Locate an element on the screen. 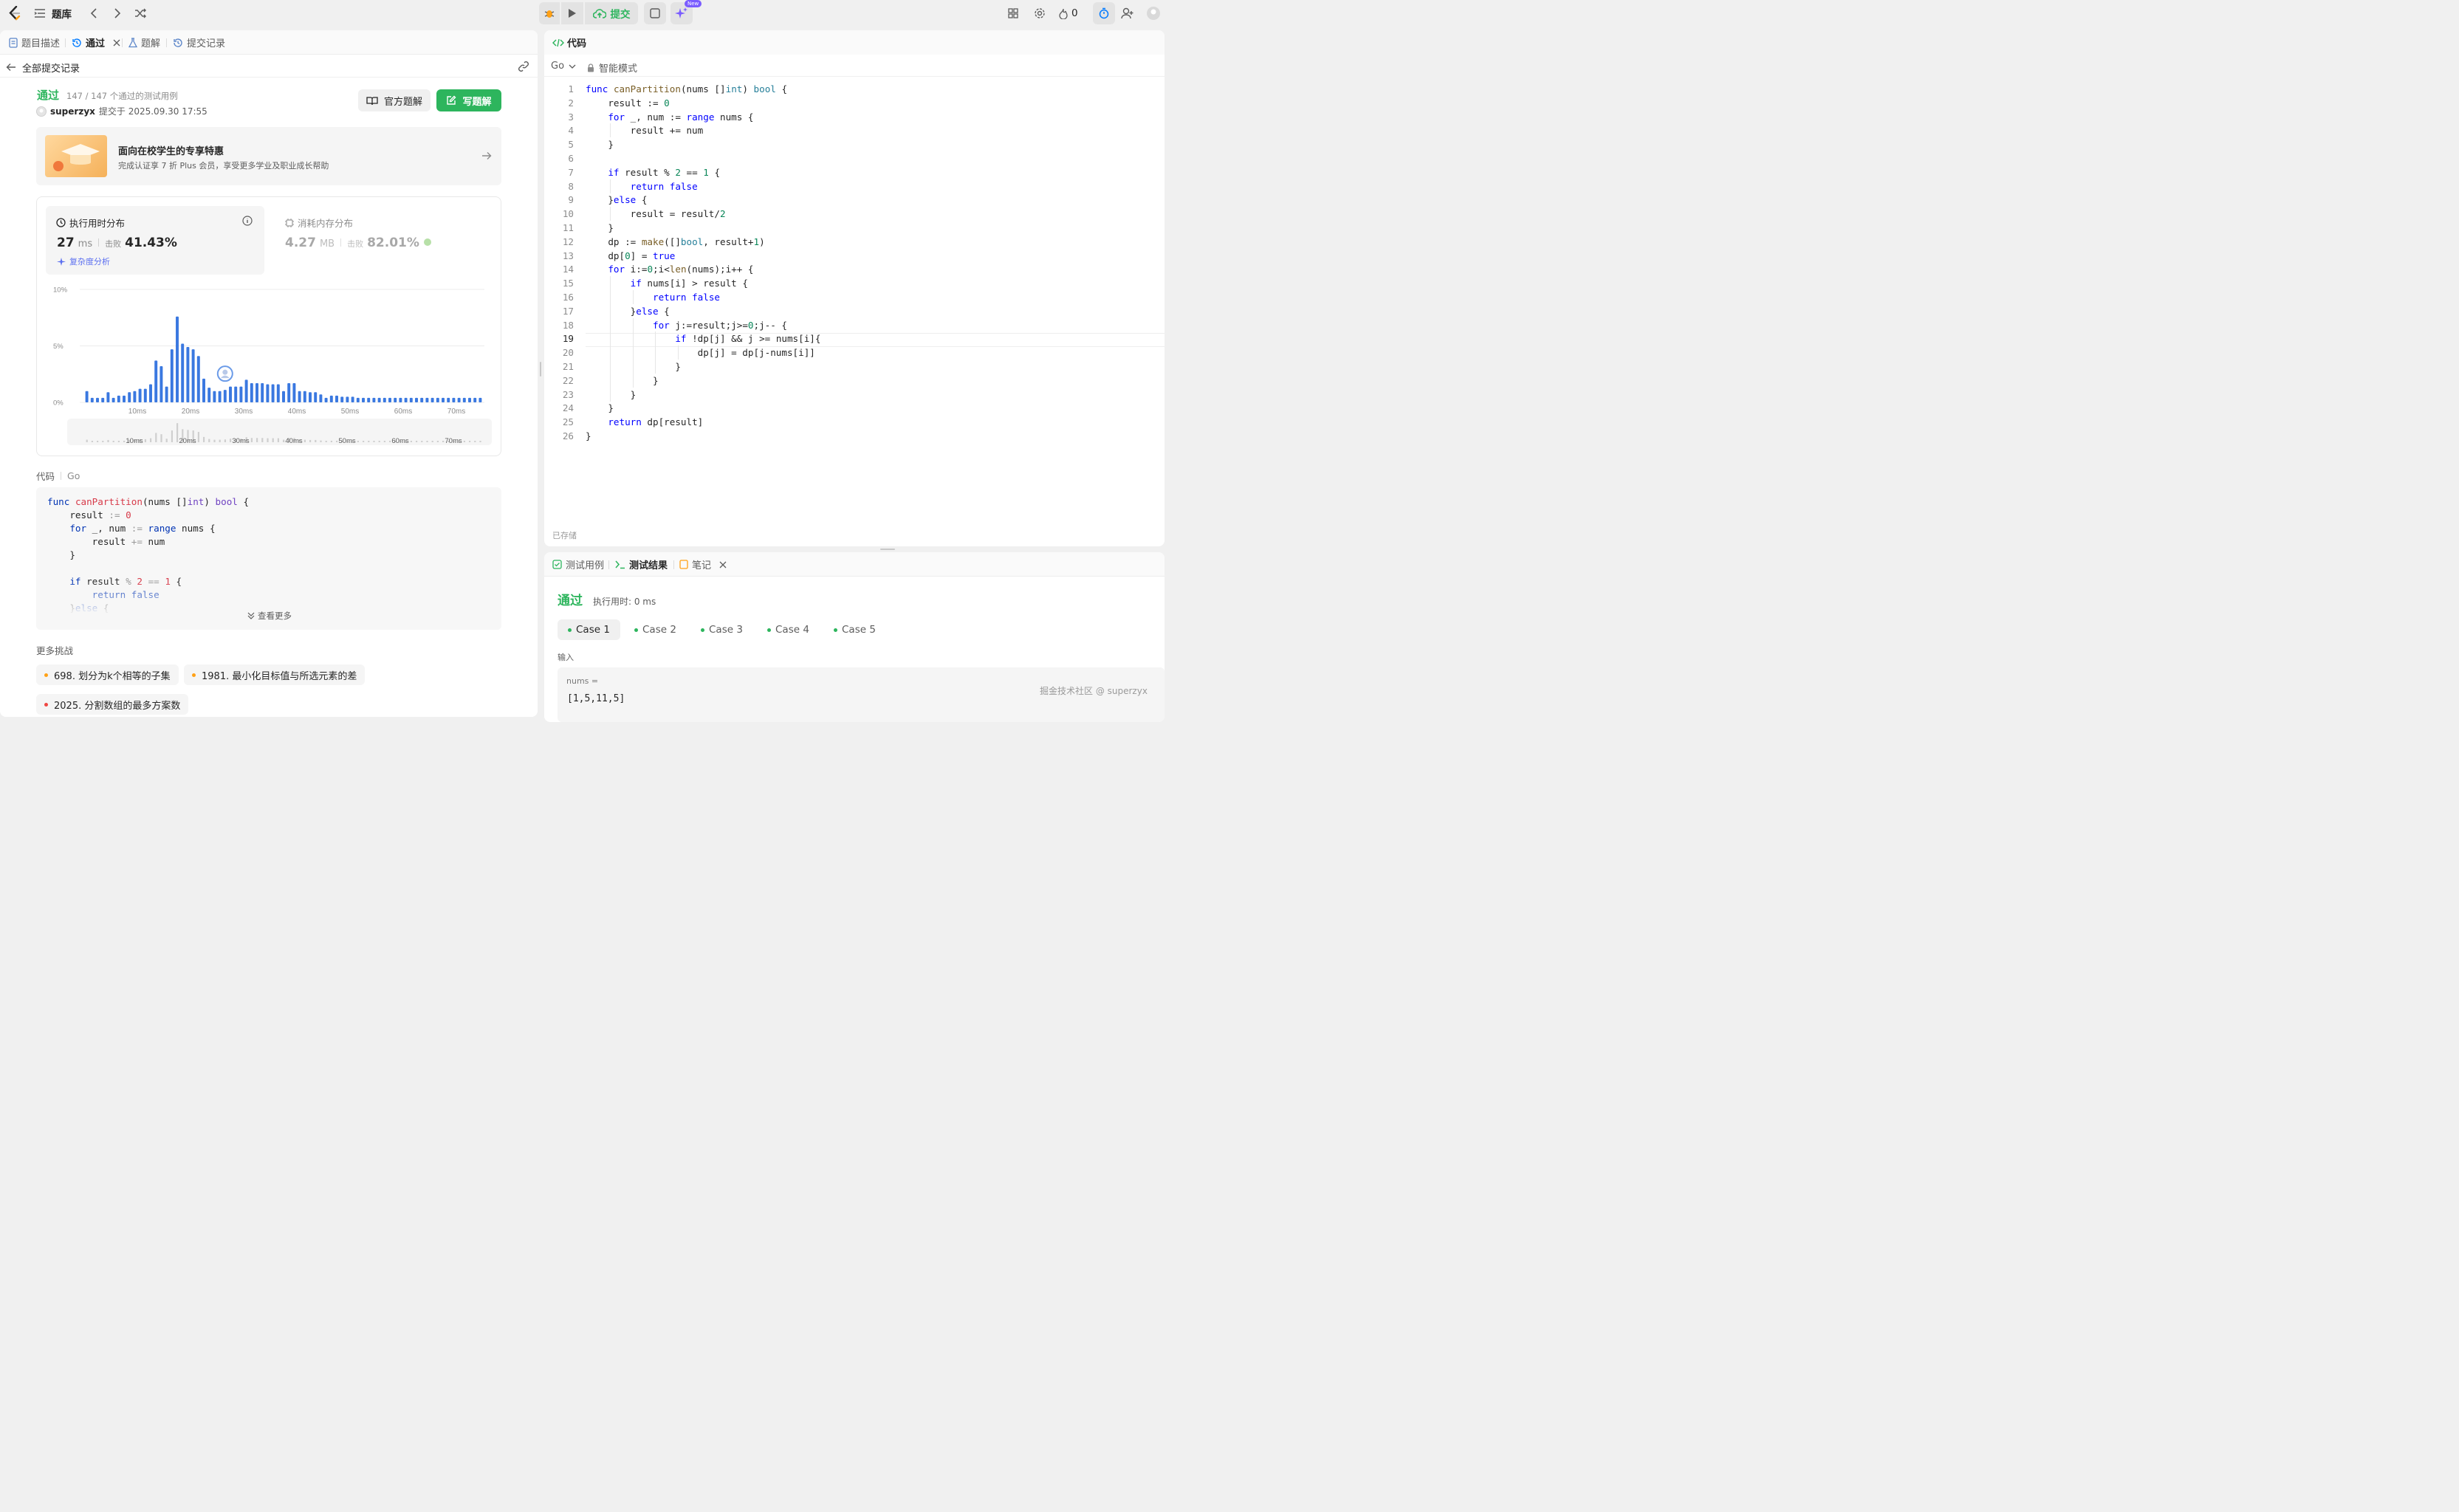 The width and height of the screenshot is (2459, 1512). line-number: 7 is located at coordinates (571, 172).